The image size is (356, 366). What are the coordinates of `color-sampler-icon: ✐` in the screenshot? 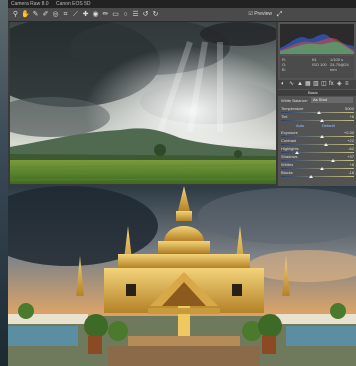 It's located at (45, 14).